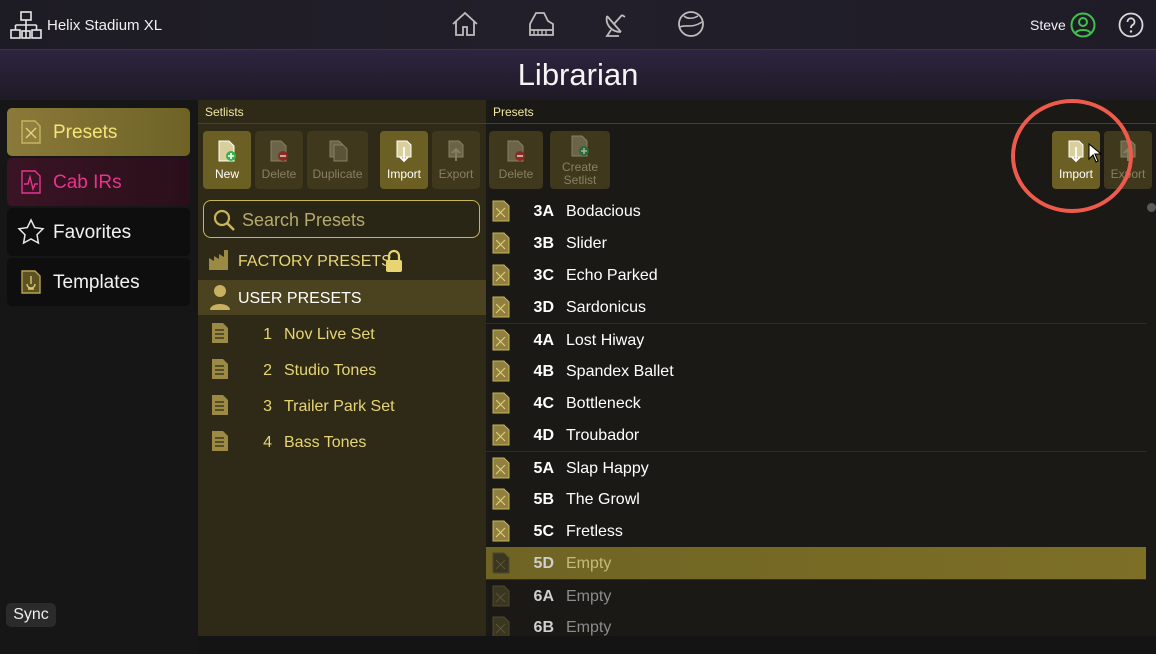 The image size is (1156, 654). I want to click on device-name: Helix Stadium XL, so click(104, 25).